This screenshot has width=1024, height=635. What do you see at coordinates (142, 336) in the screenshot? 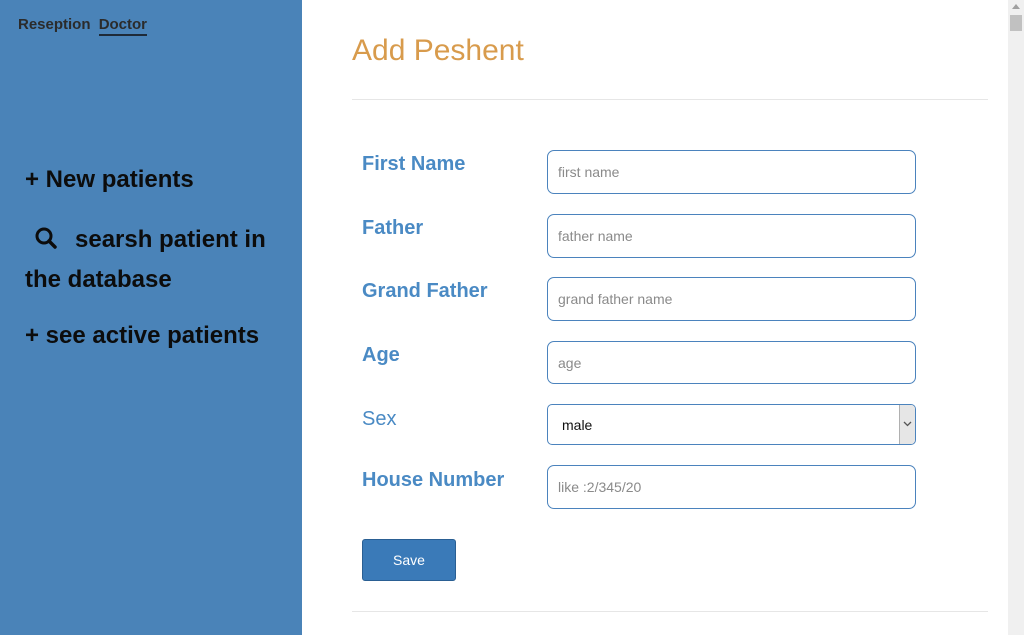
I see `active-patients-link: + see active patients` at bounding box center [142, 336].